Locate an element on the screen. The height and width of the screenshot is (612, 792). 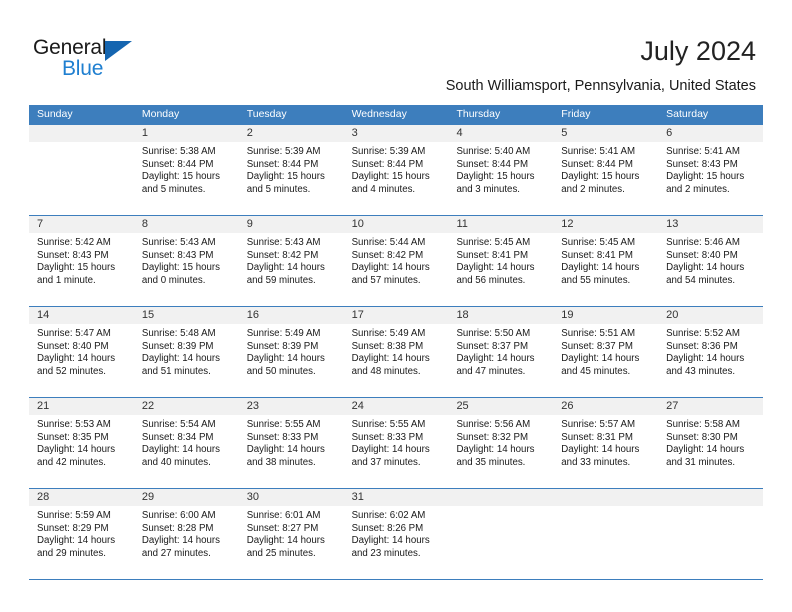
sunrise-text: Sunrise: 5:40 AM is located at coordinates (493, 151).